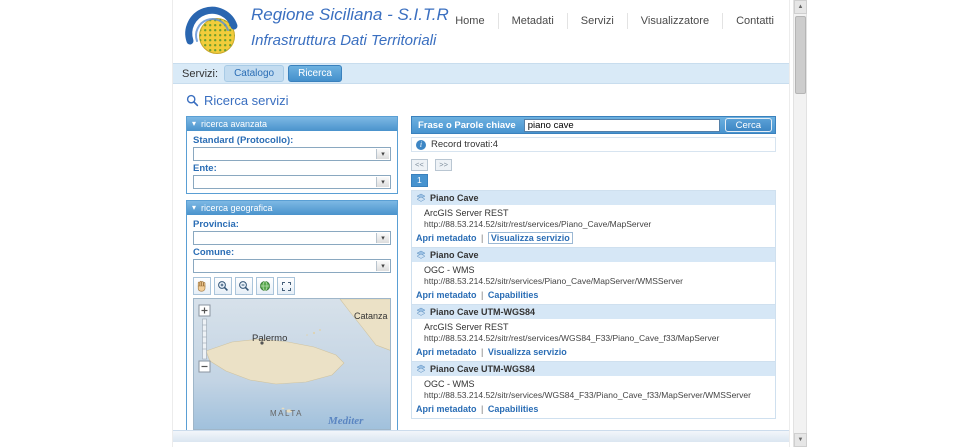 This screenshot has height=447, width=960. What do you see at coordinates (754, 21) in the screenshot?
I see `nav-item-contatti: Contatti` at bounding box center [754, 21].